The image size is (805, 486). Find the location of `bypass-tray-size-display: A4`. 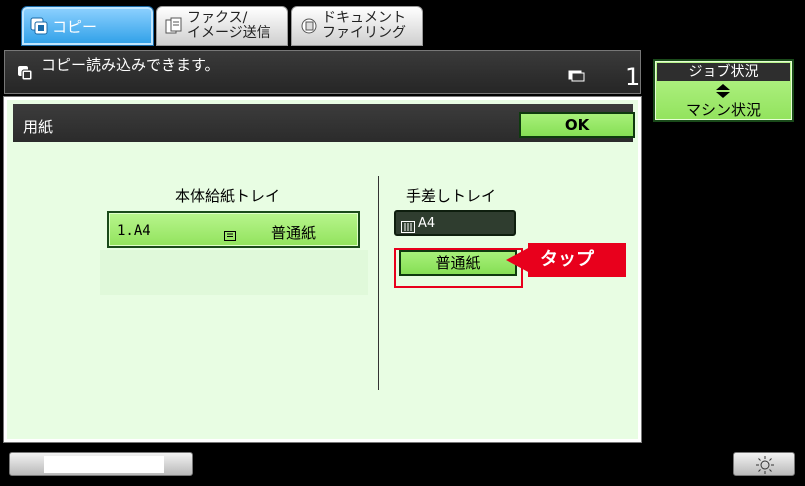

bypass-tray-size-display: A4 is located at coordinates (455, 223).